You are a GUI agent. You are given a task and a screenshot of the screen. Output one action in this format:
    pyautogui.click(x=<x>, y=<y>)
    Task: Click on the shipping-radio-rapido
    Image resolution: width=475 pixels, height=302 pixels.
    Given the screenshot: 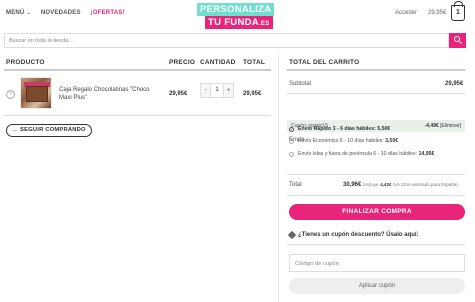 What is the action you would take?
    pyautogui.click(x=291, y=129)
    